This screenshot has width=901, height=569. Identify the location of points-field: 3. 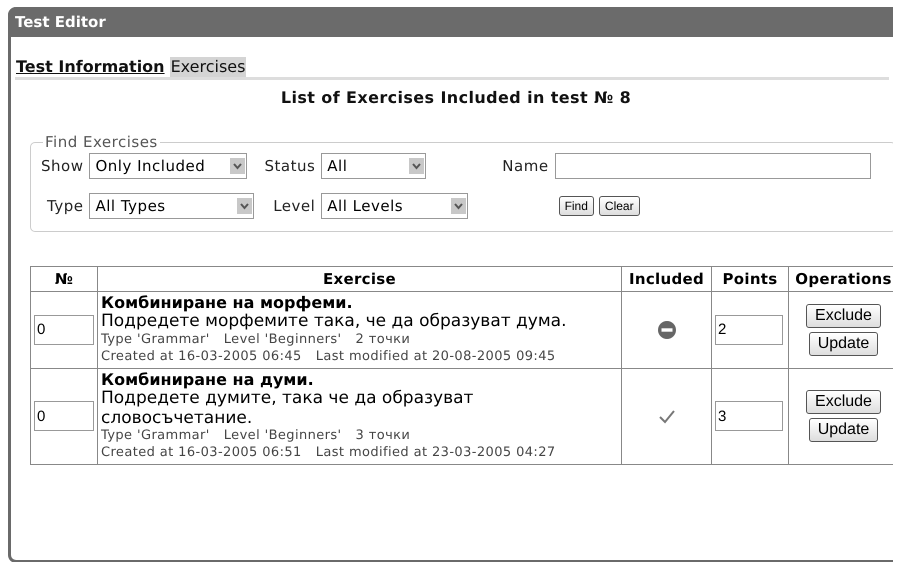
(749, 416).